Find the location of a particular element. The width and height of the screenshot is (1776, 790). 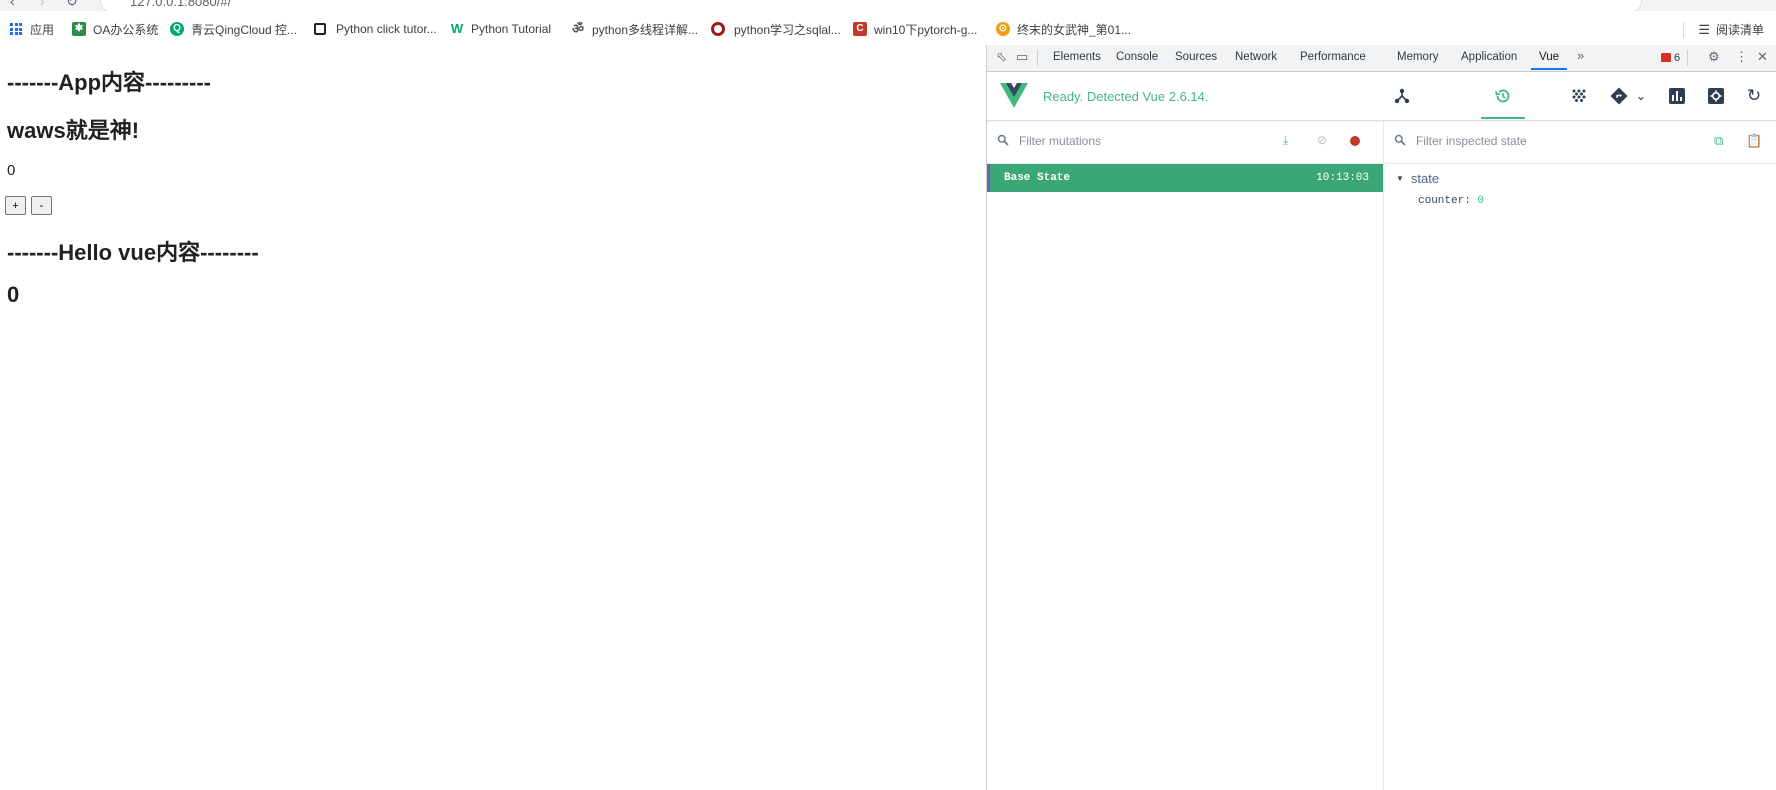

state-title: state is located at coordinates (1425, 178).